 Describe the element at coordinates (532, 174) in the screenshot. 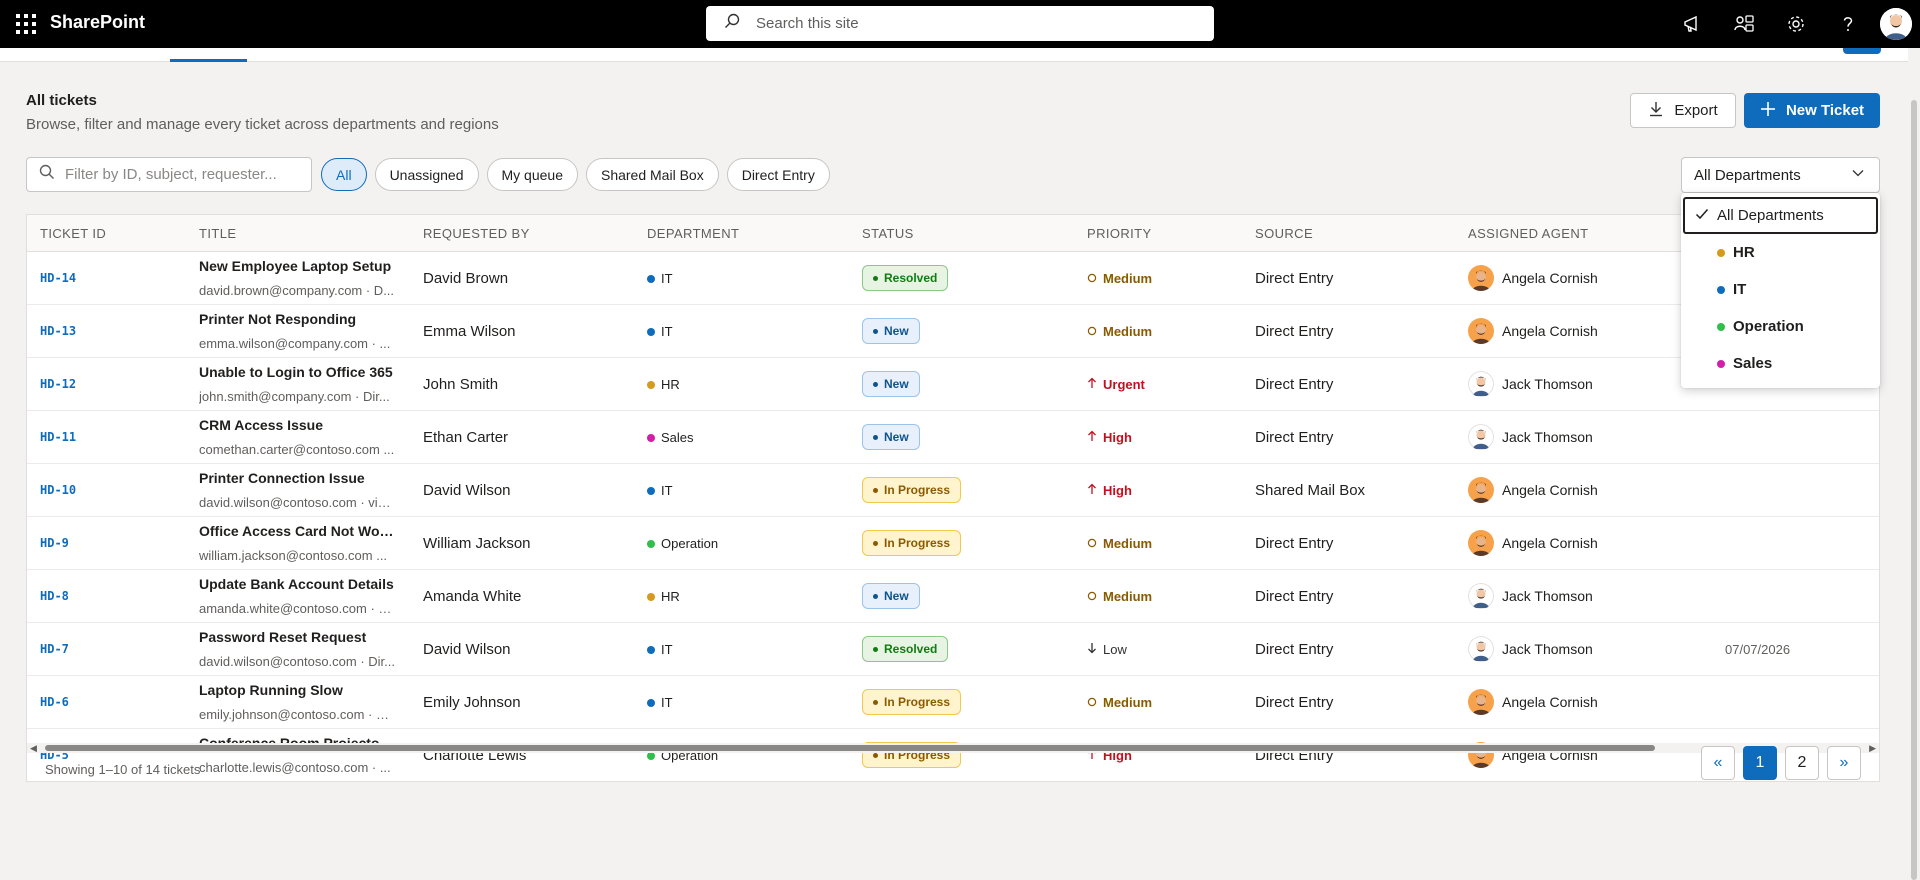

I see `chip-my-queue: My queue` at that location.